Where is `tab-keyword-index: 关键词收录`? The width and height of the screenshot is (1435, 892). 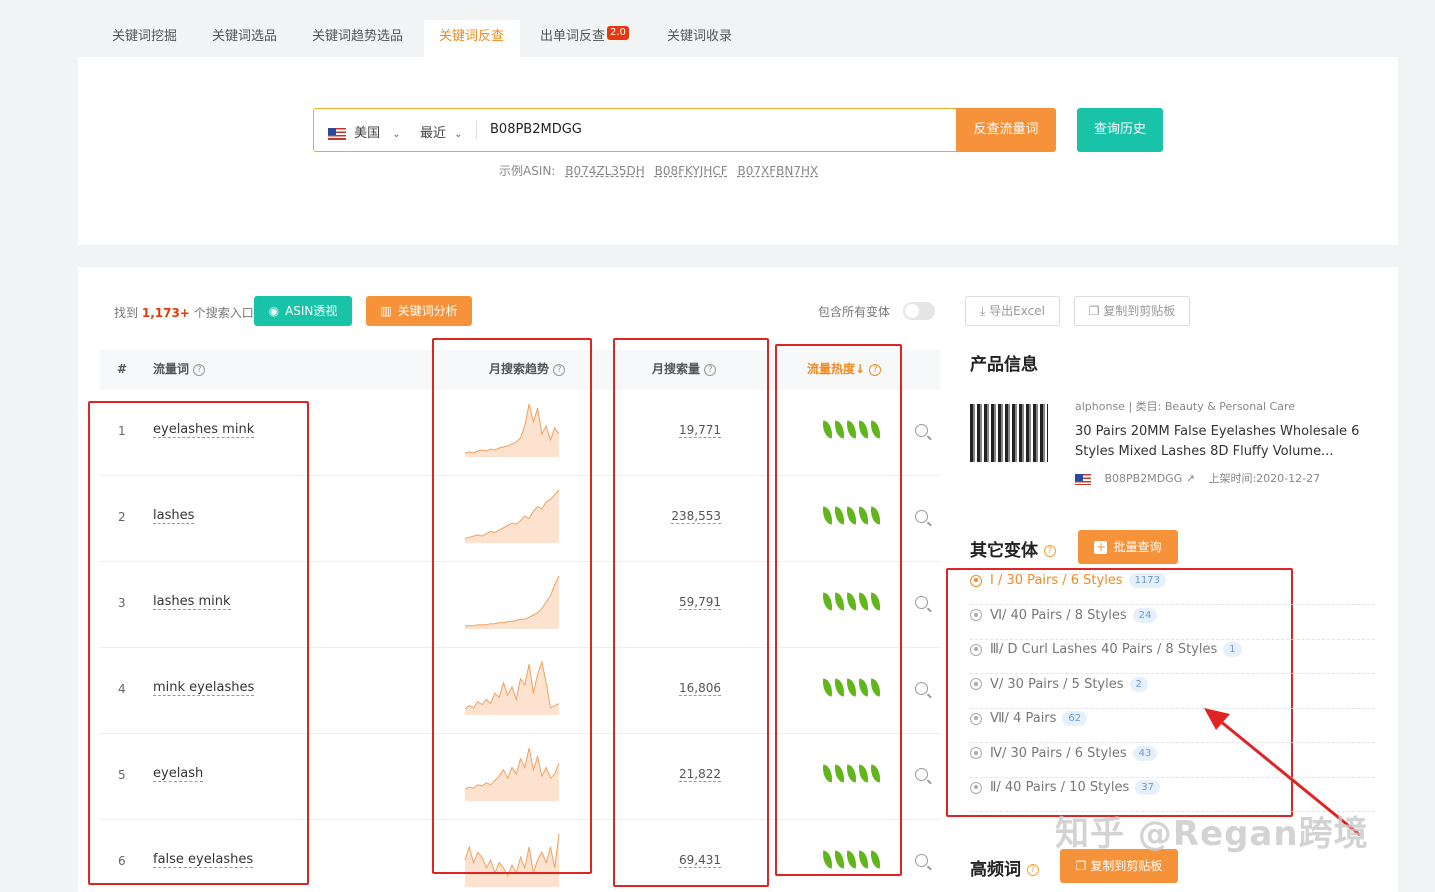
tab-keyword-index: 关键词收录 is located at coordinates (699, 38).